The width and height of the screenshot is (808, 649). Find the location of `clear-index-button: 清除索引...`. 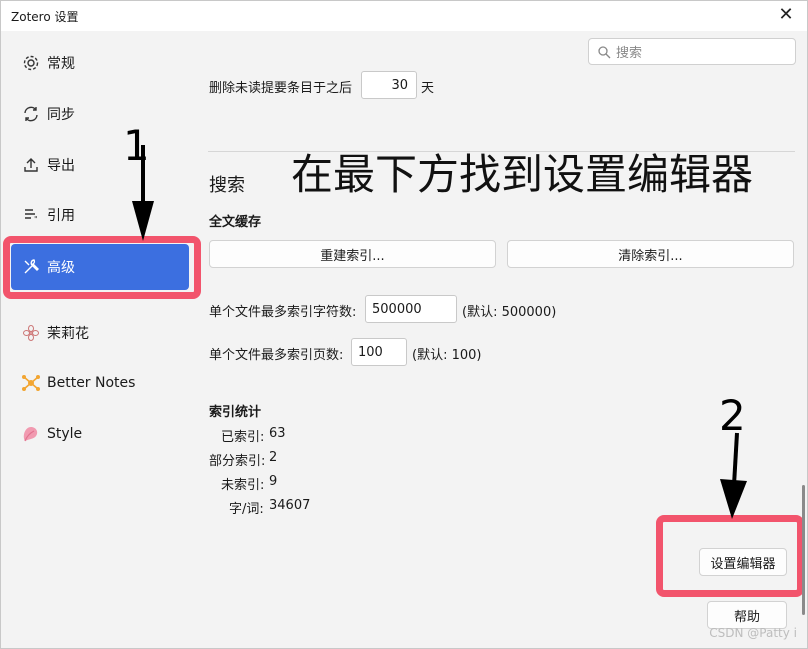

clear-index-button: 清除索引... is located at coordinates (650, 254).